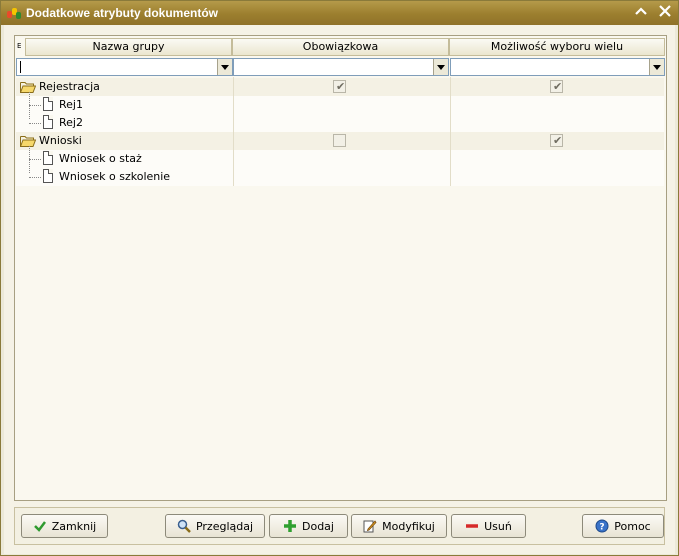 This screenshot has height=556, width=679. I want to click on filter-nazwa-grupy, so click(124, 67).